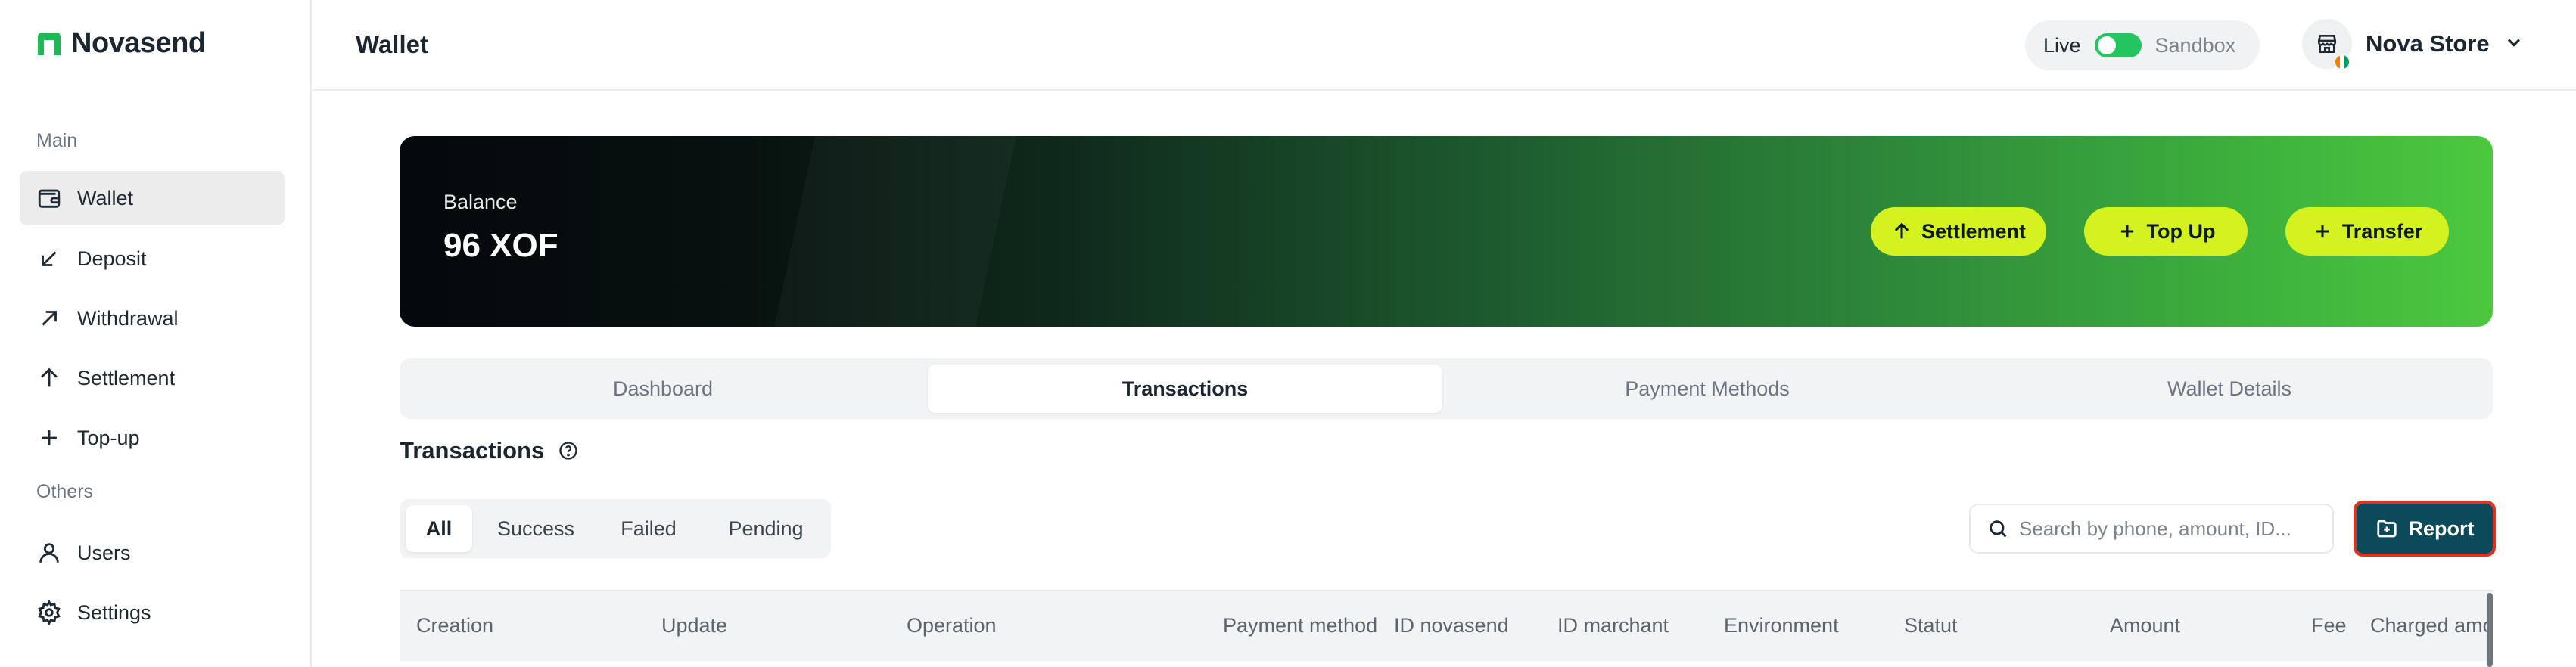 This screenshot has height=667, width=2576. Describe the element at coordinates (152, 553) in the screenshot. I see `sidebar-item-users: Users` at that location.